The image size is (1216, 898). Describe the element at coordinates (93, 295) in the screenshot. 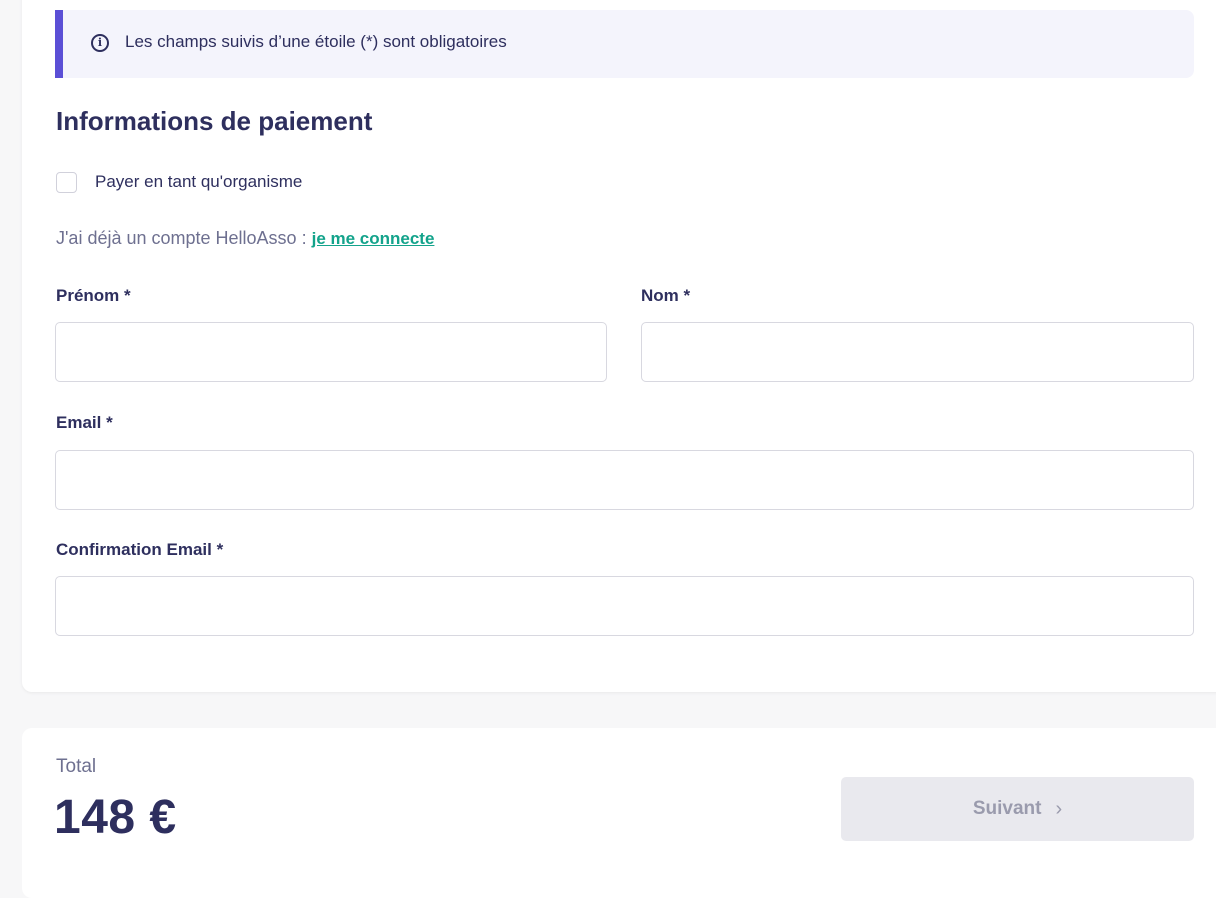

I see `first-name-label: Prénom *` at that location.